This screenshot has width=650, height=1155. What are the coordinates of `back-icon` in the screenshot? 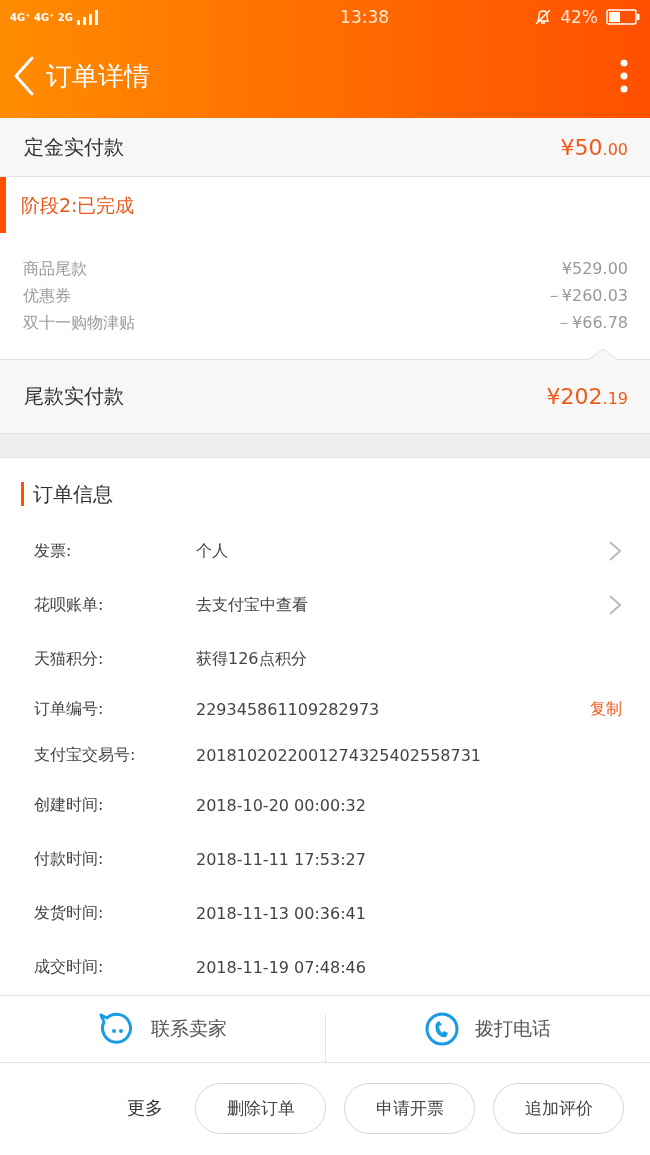 It's located at (24, 76).